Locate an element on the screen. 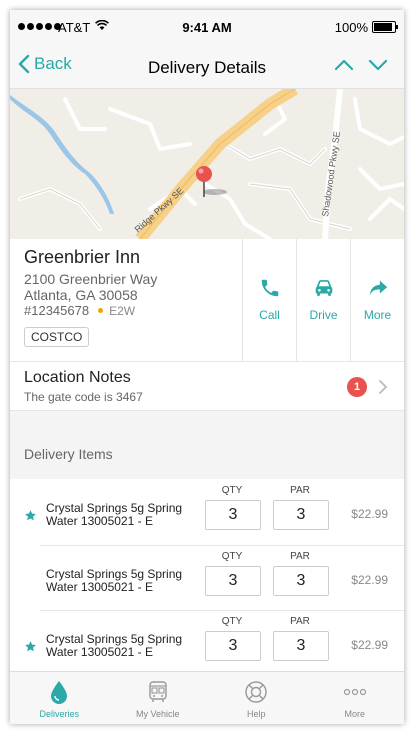 The image size is (414, 736). drive-button: Drive is located at coordinates (323, 300).